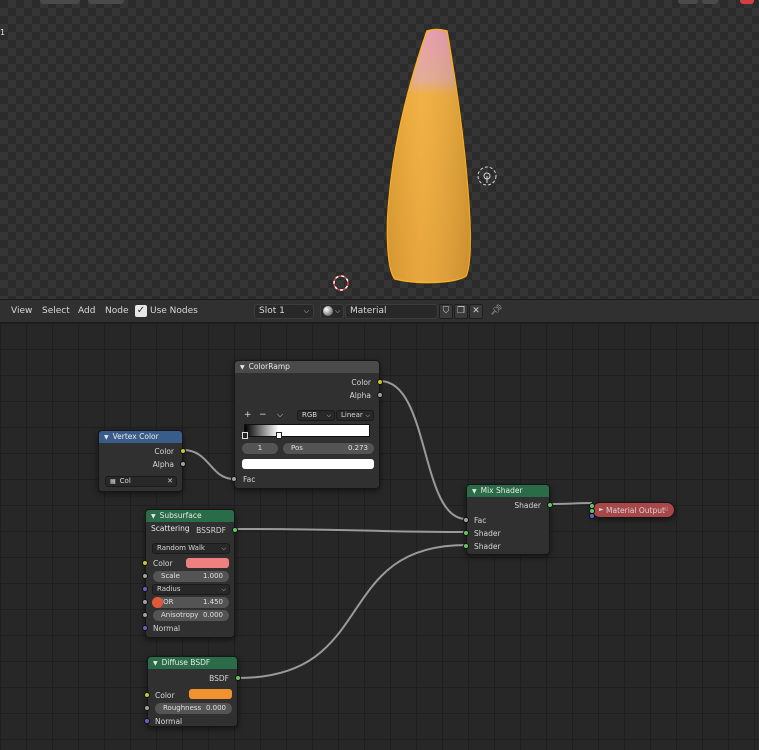 This screenshot has height=750, width=759. Describe the element at coordinates (145, 589) in the screenshot. I see `input-radius-socket` at that location.